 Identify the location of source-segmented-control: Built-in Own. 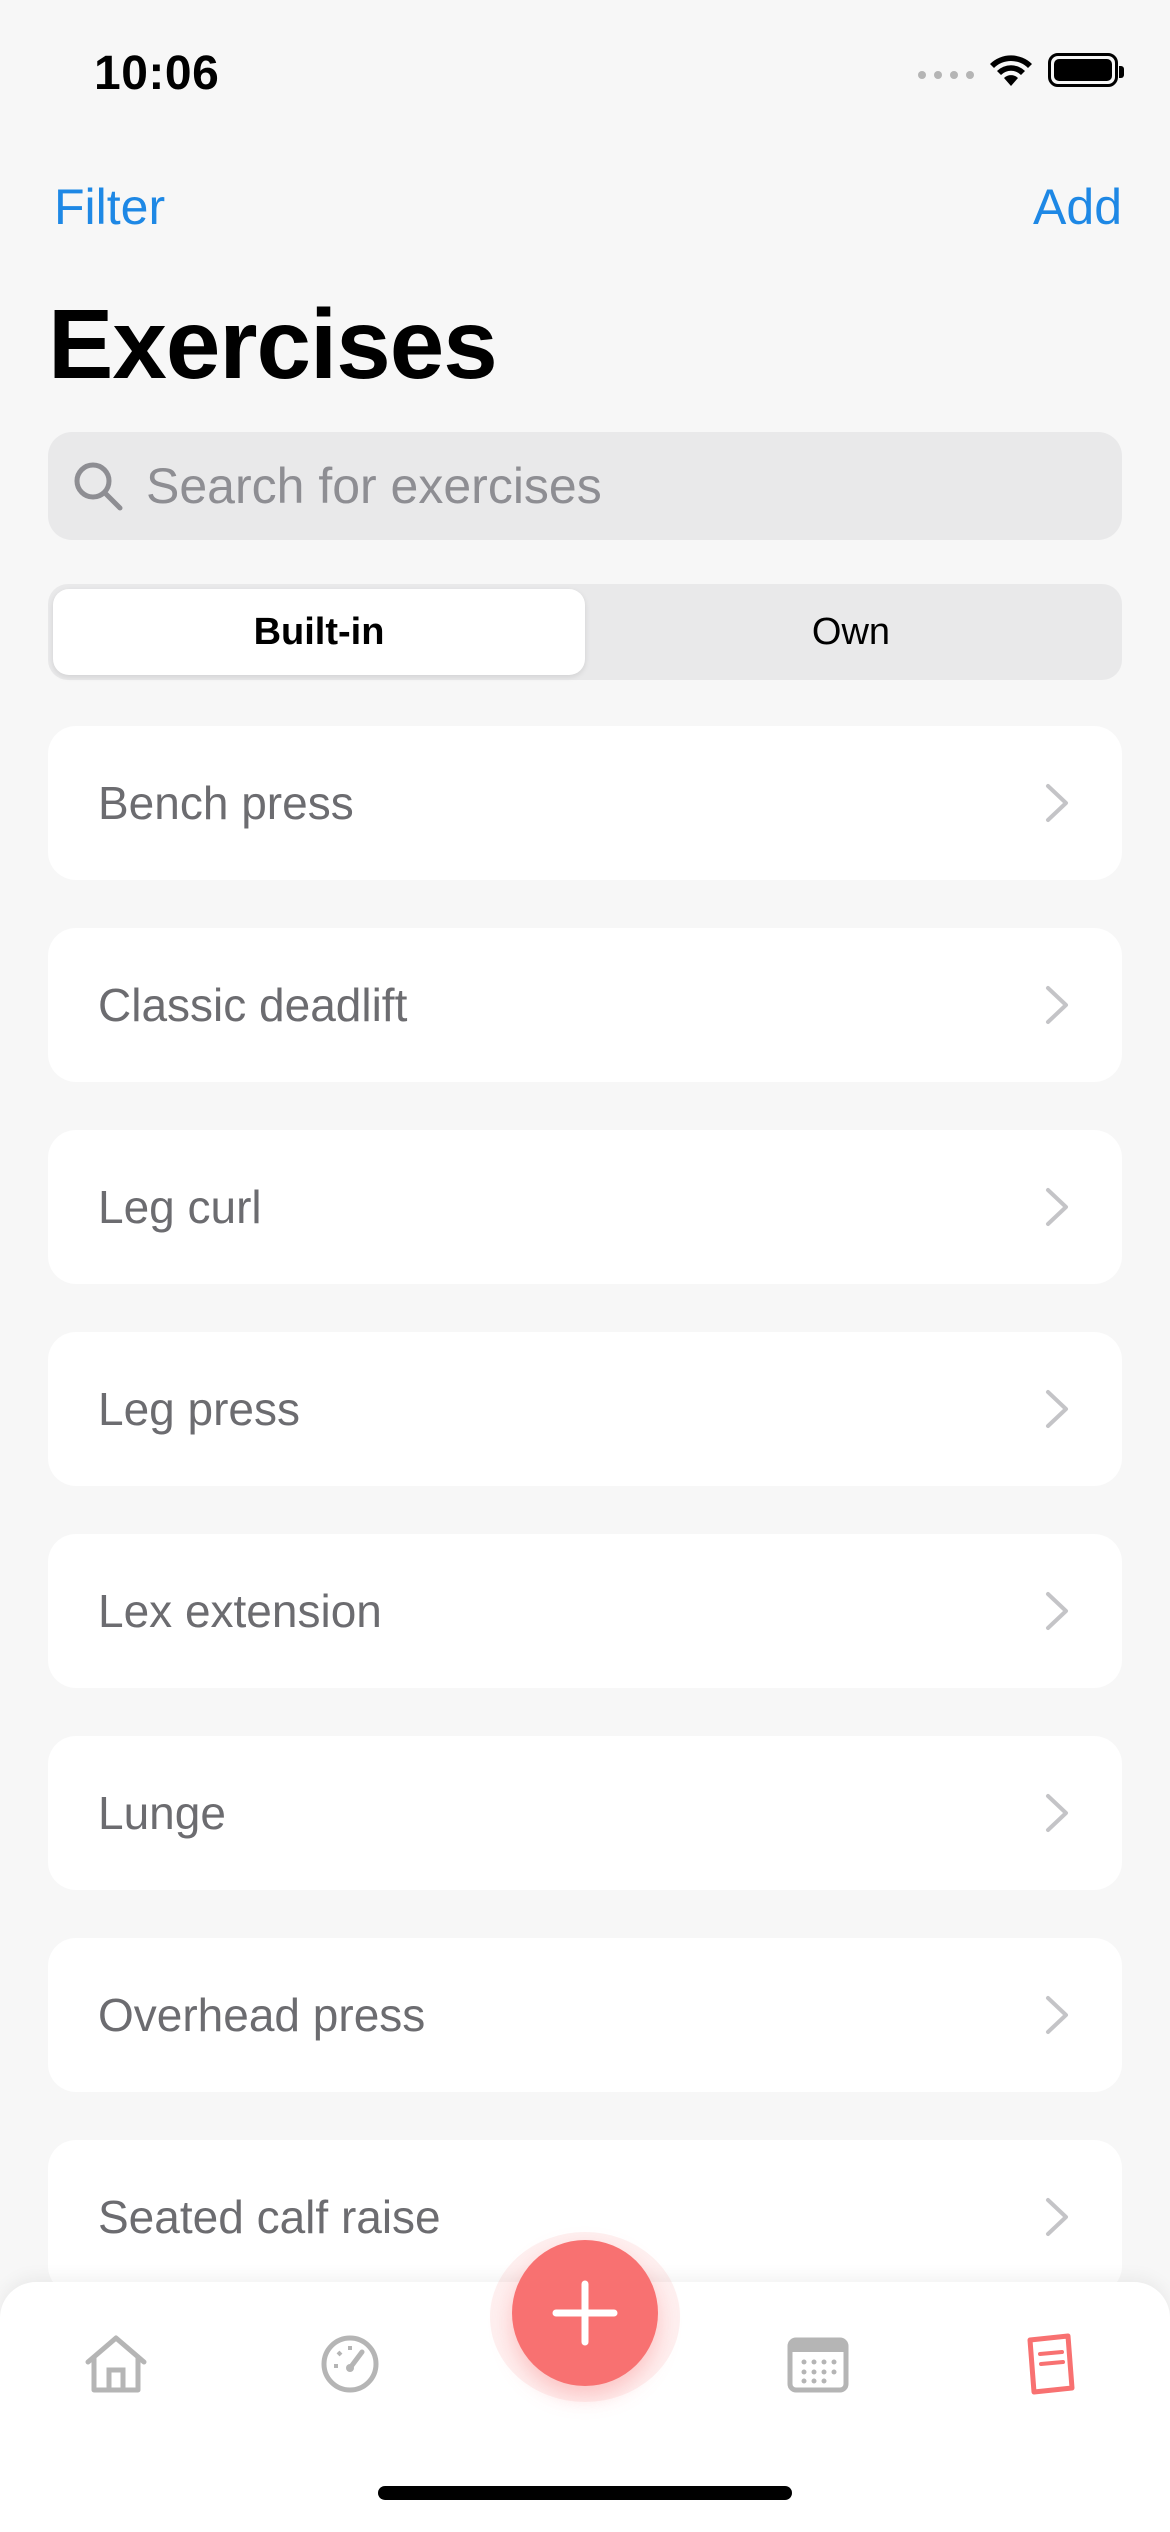
(585, 632).